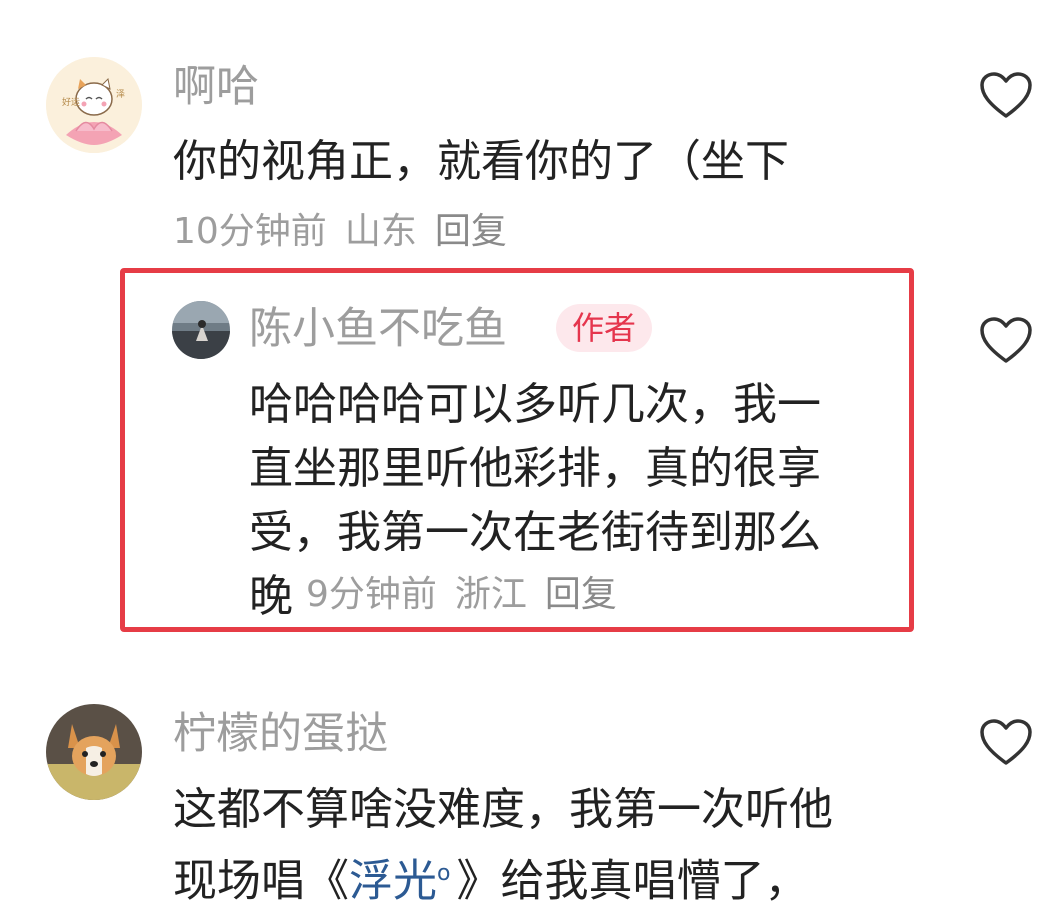  Describe the element at coordinates (271, 596) in the screenshot. I see `comment-text-line: 晚` at that location.